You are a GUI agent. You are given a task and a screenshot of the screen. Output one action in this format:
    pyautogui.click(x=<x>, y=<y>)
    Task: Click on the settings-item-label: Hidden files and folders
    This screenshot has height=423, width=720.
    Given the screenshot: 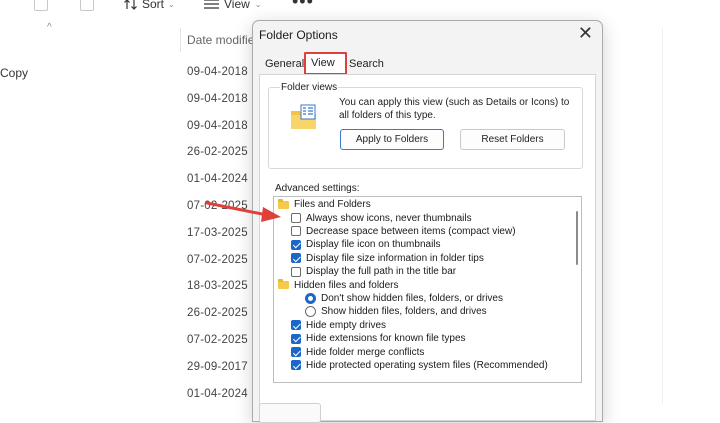 What is the action you would take?
    pyautogui.click(x=346, y=285)
    